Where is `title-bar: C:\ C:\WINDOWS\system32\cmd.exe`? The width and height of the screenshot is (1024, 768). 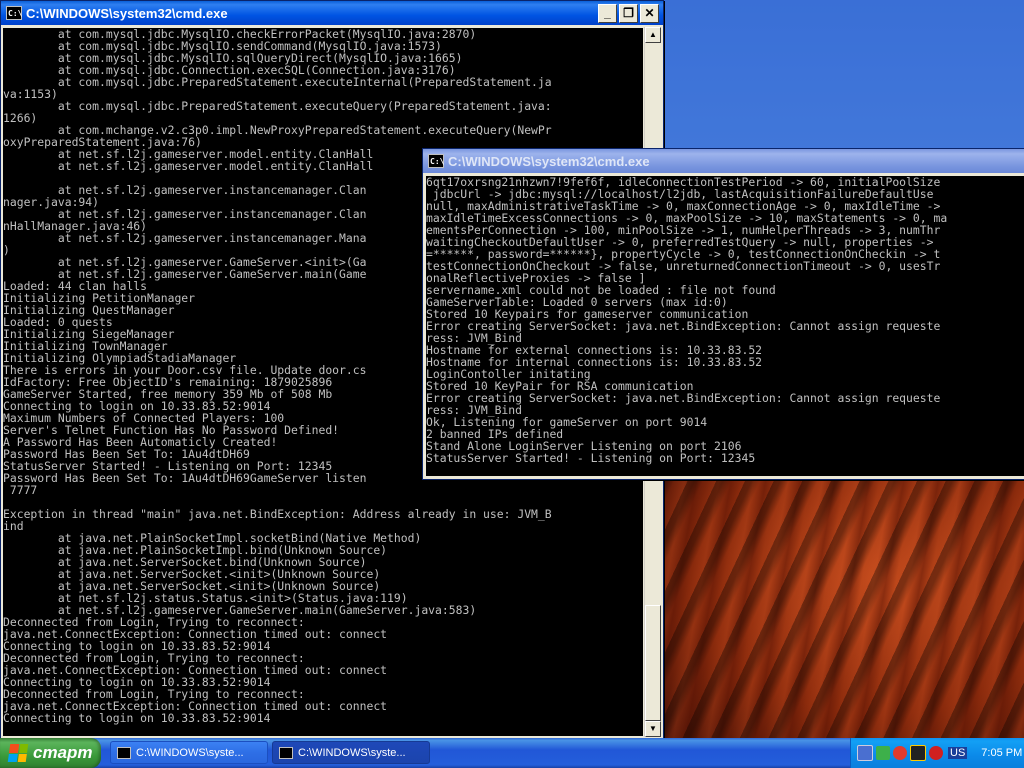
title-bar: C:\ C:\WINDOWS\system32\cmd.exe is located at coordinates (723, 161).